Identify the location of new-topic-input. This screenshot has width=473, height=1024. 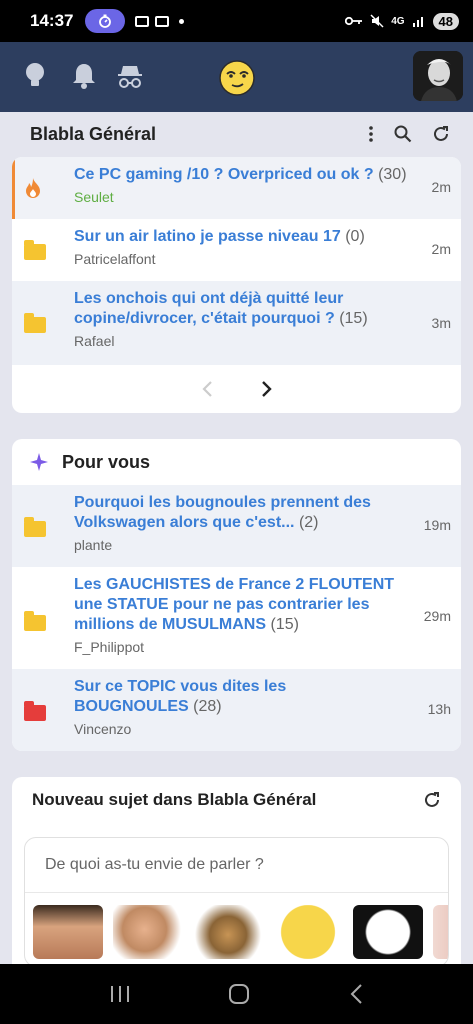
(236, 865).